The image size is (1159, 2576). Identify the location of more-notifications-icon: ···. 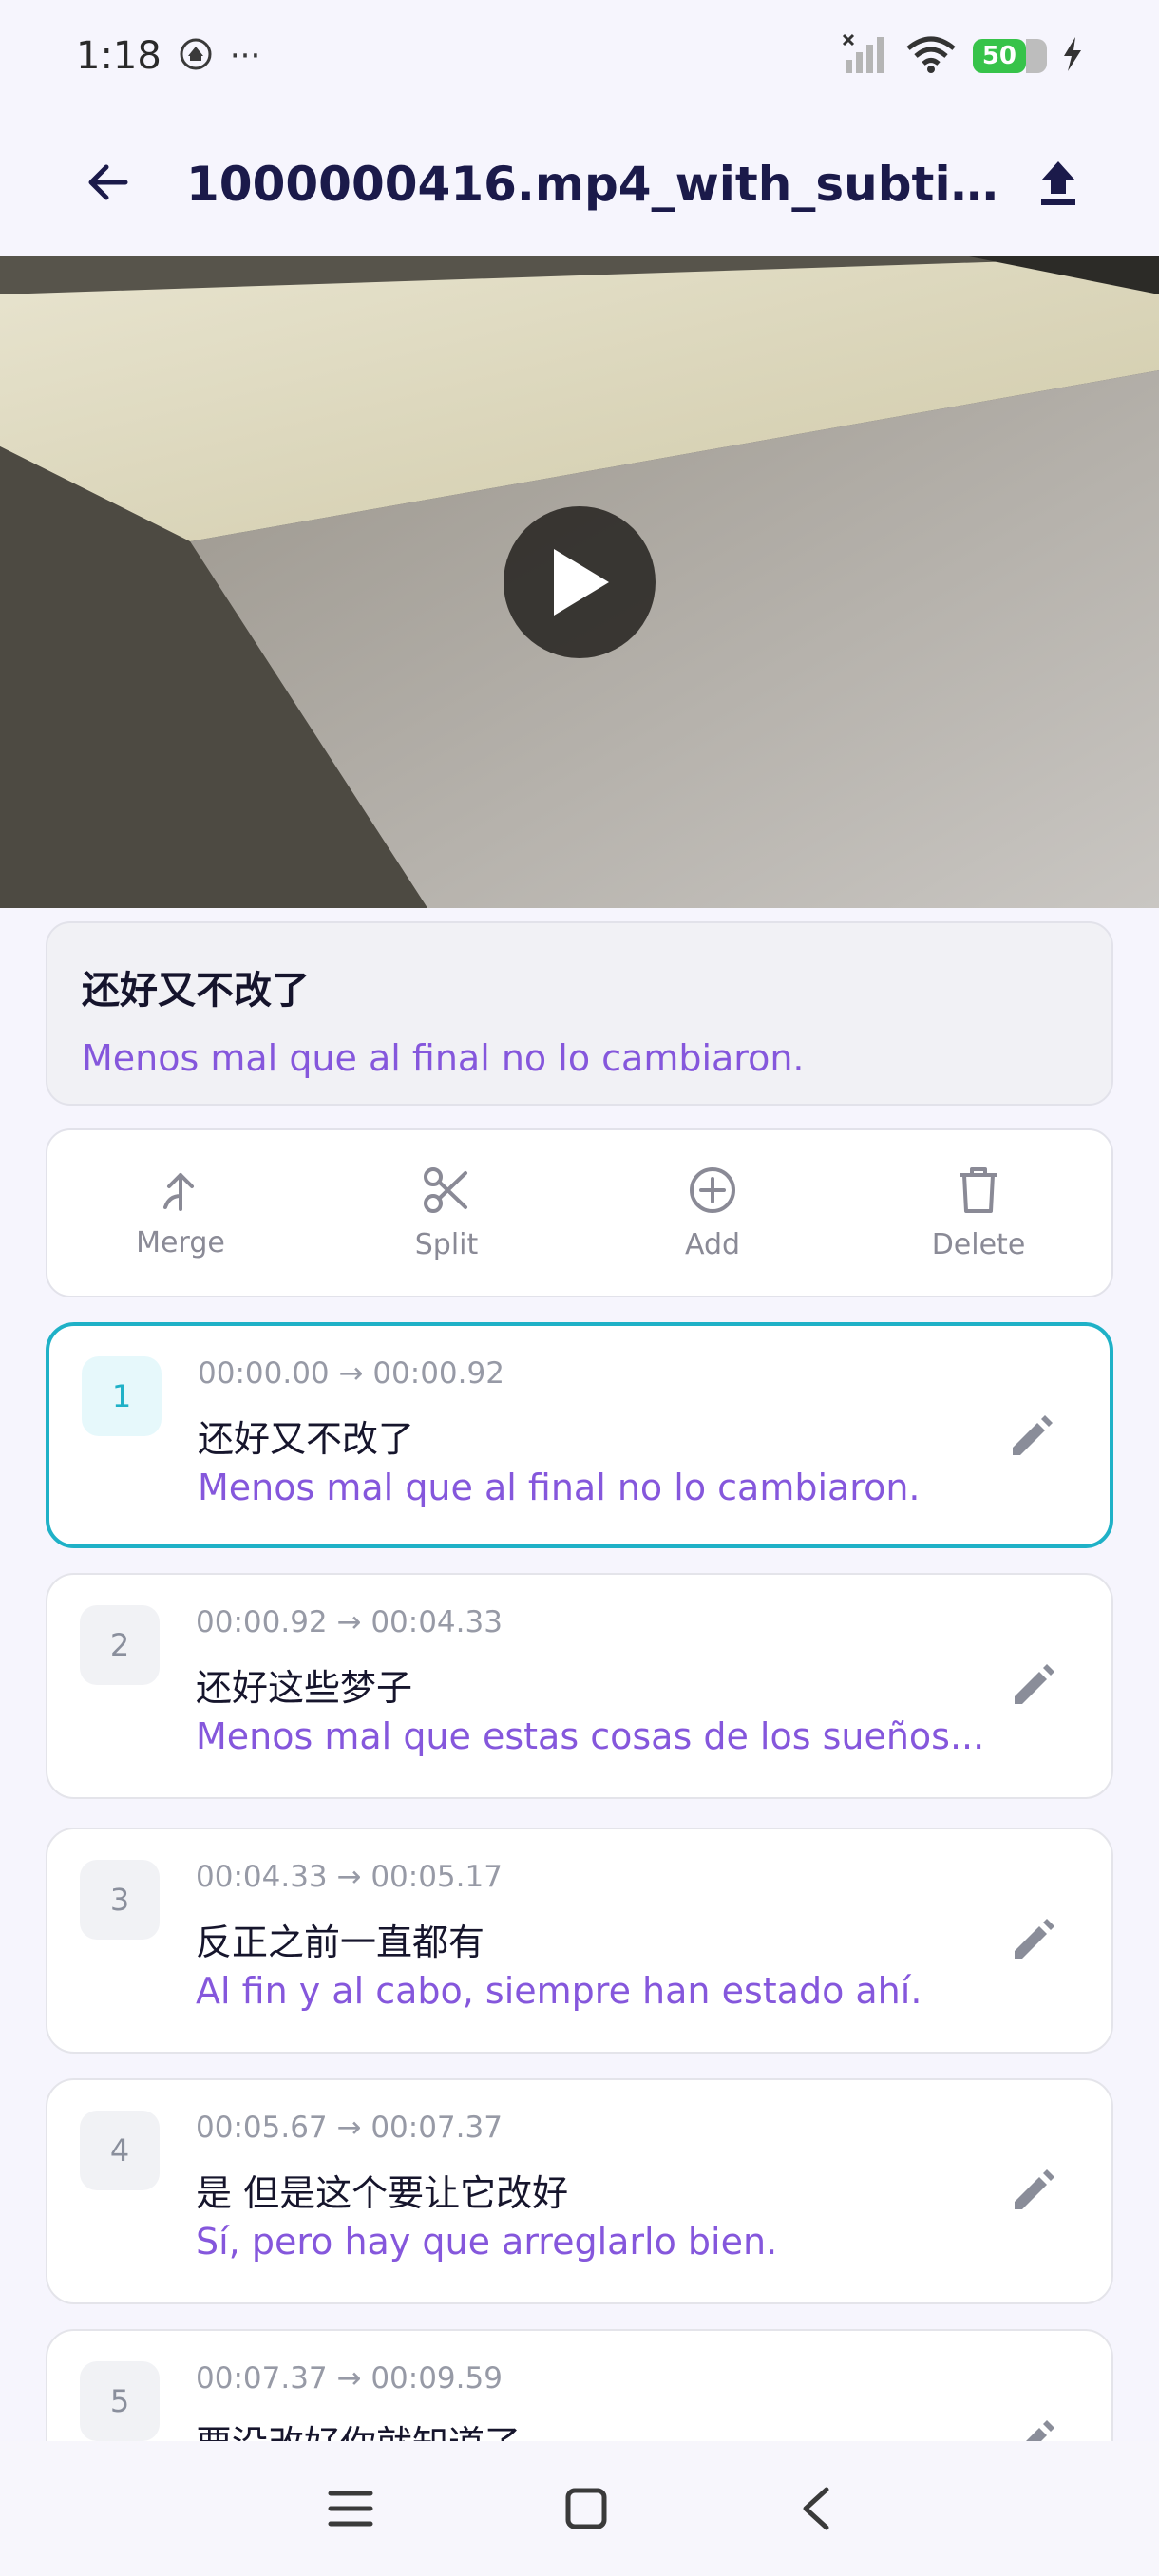
(245, 56).